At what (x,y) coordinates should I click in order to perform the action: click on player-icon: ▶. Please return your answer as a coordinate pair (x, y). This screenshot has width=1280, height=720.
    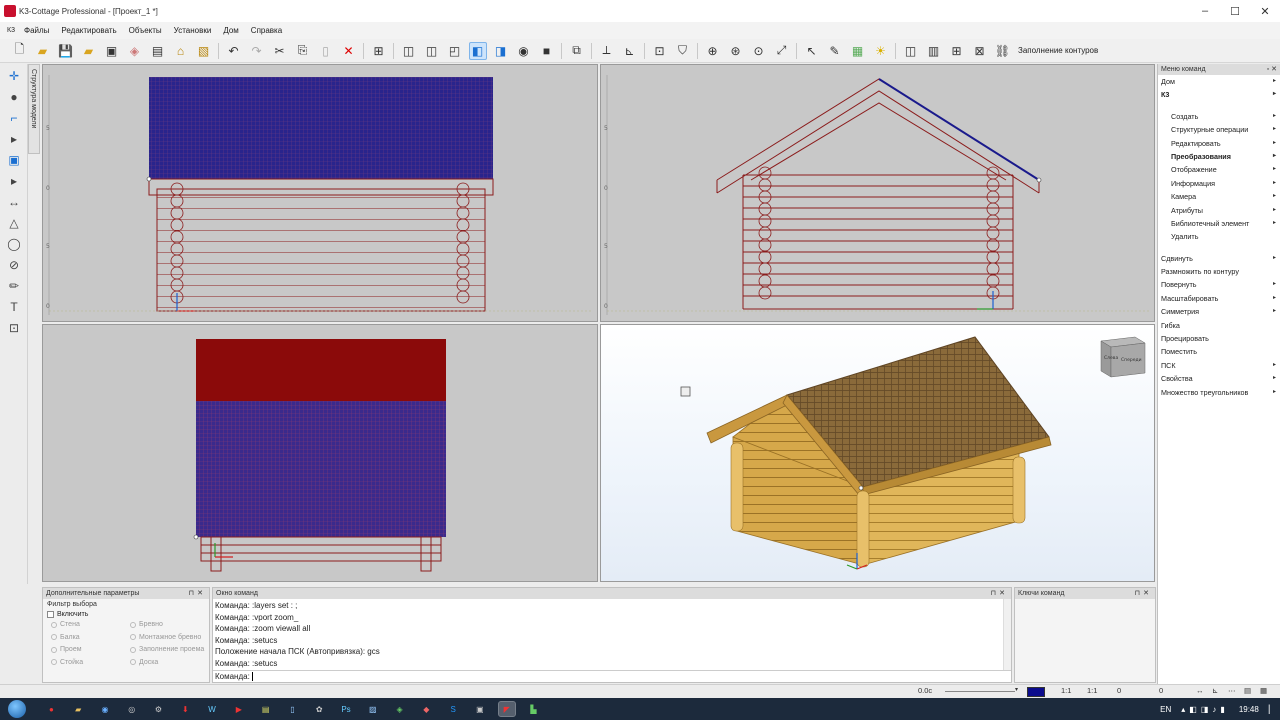
    Looking at the image, I should click on (239, 709).